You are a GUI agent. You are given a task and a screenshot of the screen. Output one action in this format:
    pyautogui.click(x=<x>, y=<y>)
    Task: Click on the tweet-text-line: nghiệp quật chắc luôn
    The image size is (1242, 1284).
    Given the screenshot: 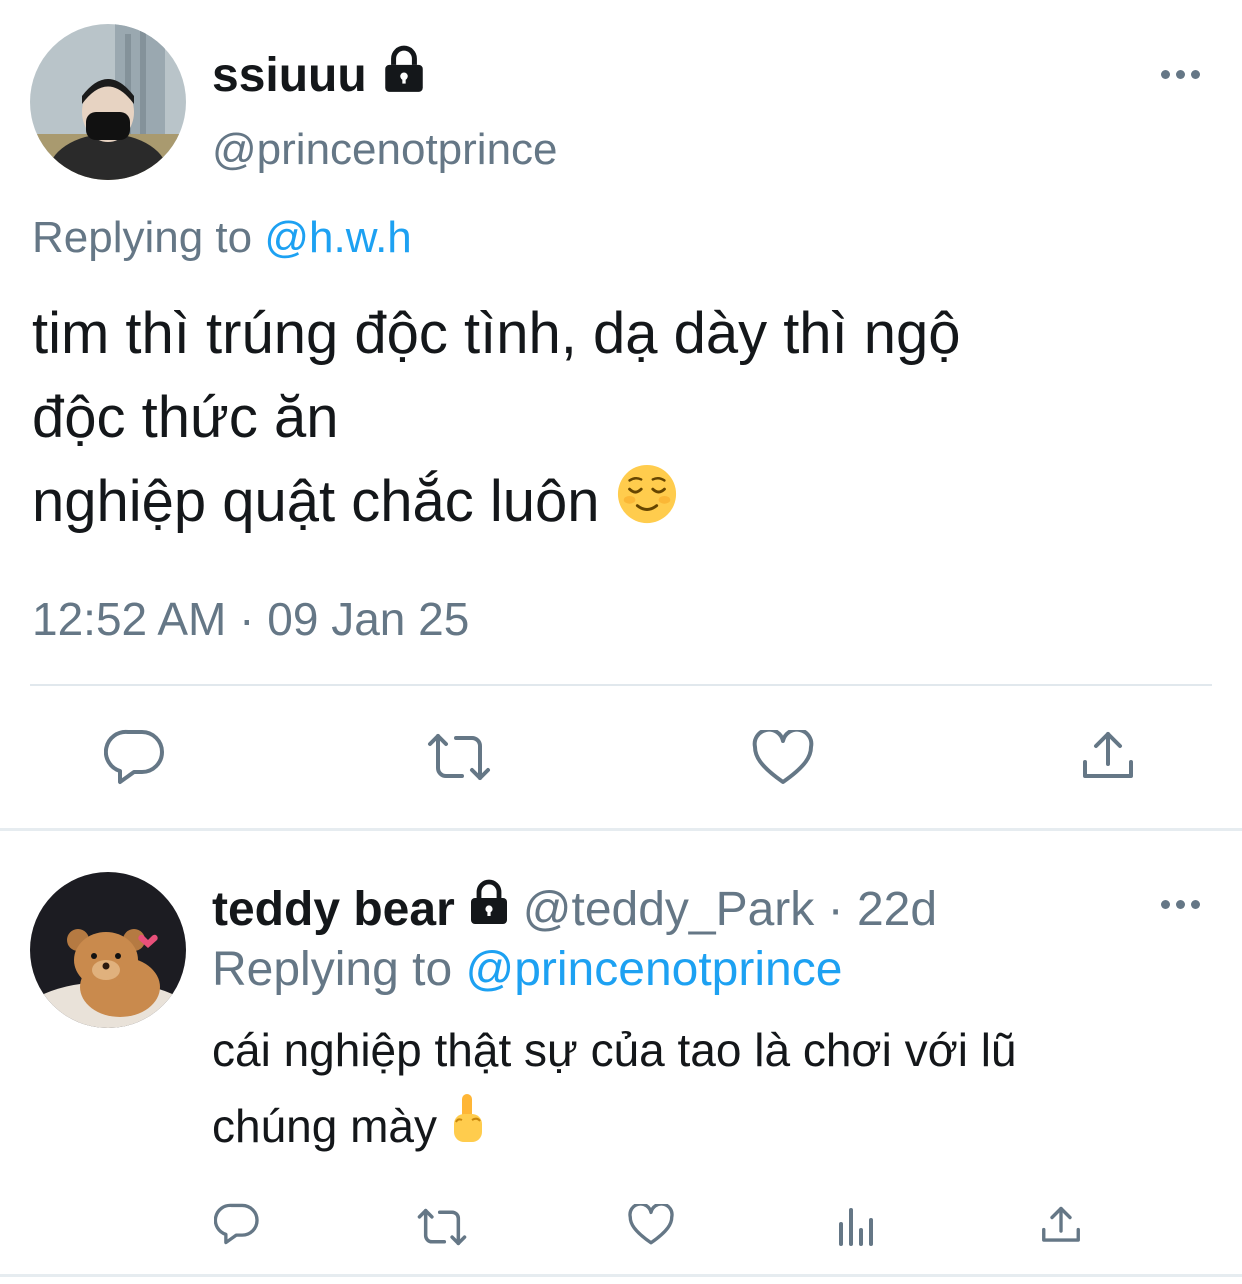 What is the action you would take?
    pyautogui.click(x=496, y=504)
    